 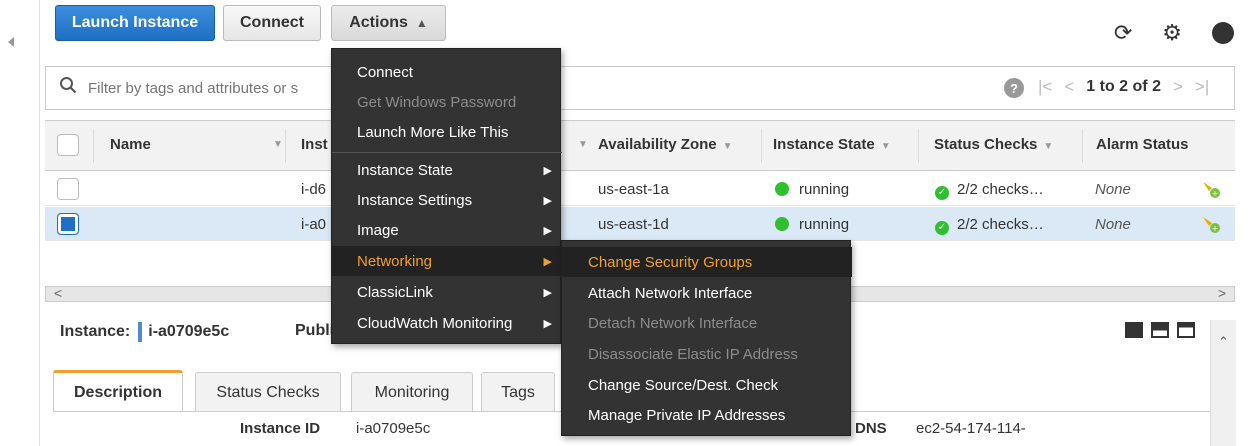 I want to click on layout-full-icon, so click(x=1134, y=330).